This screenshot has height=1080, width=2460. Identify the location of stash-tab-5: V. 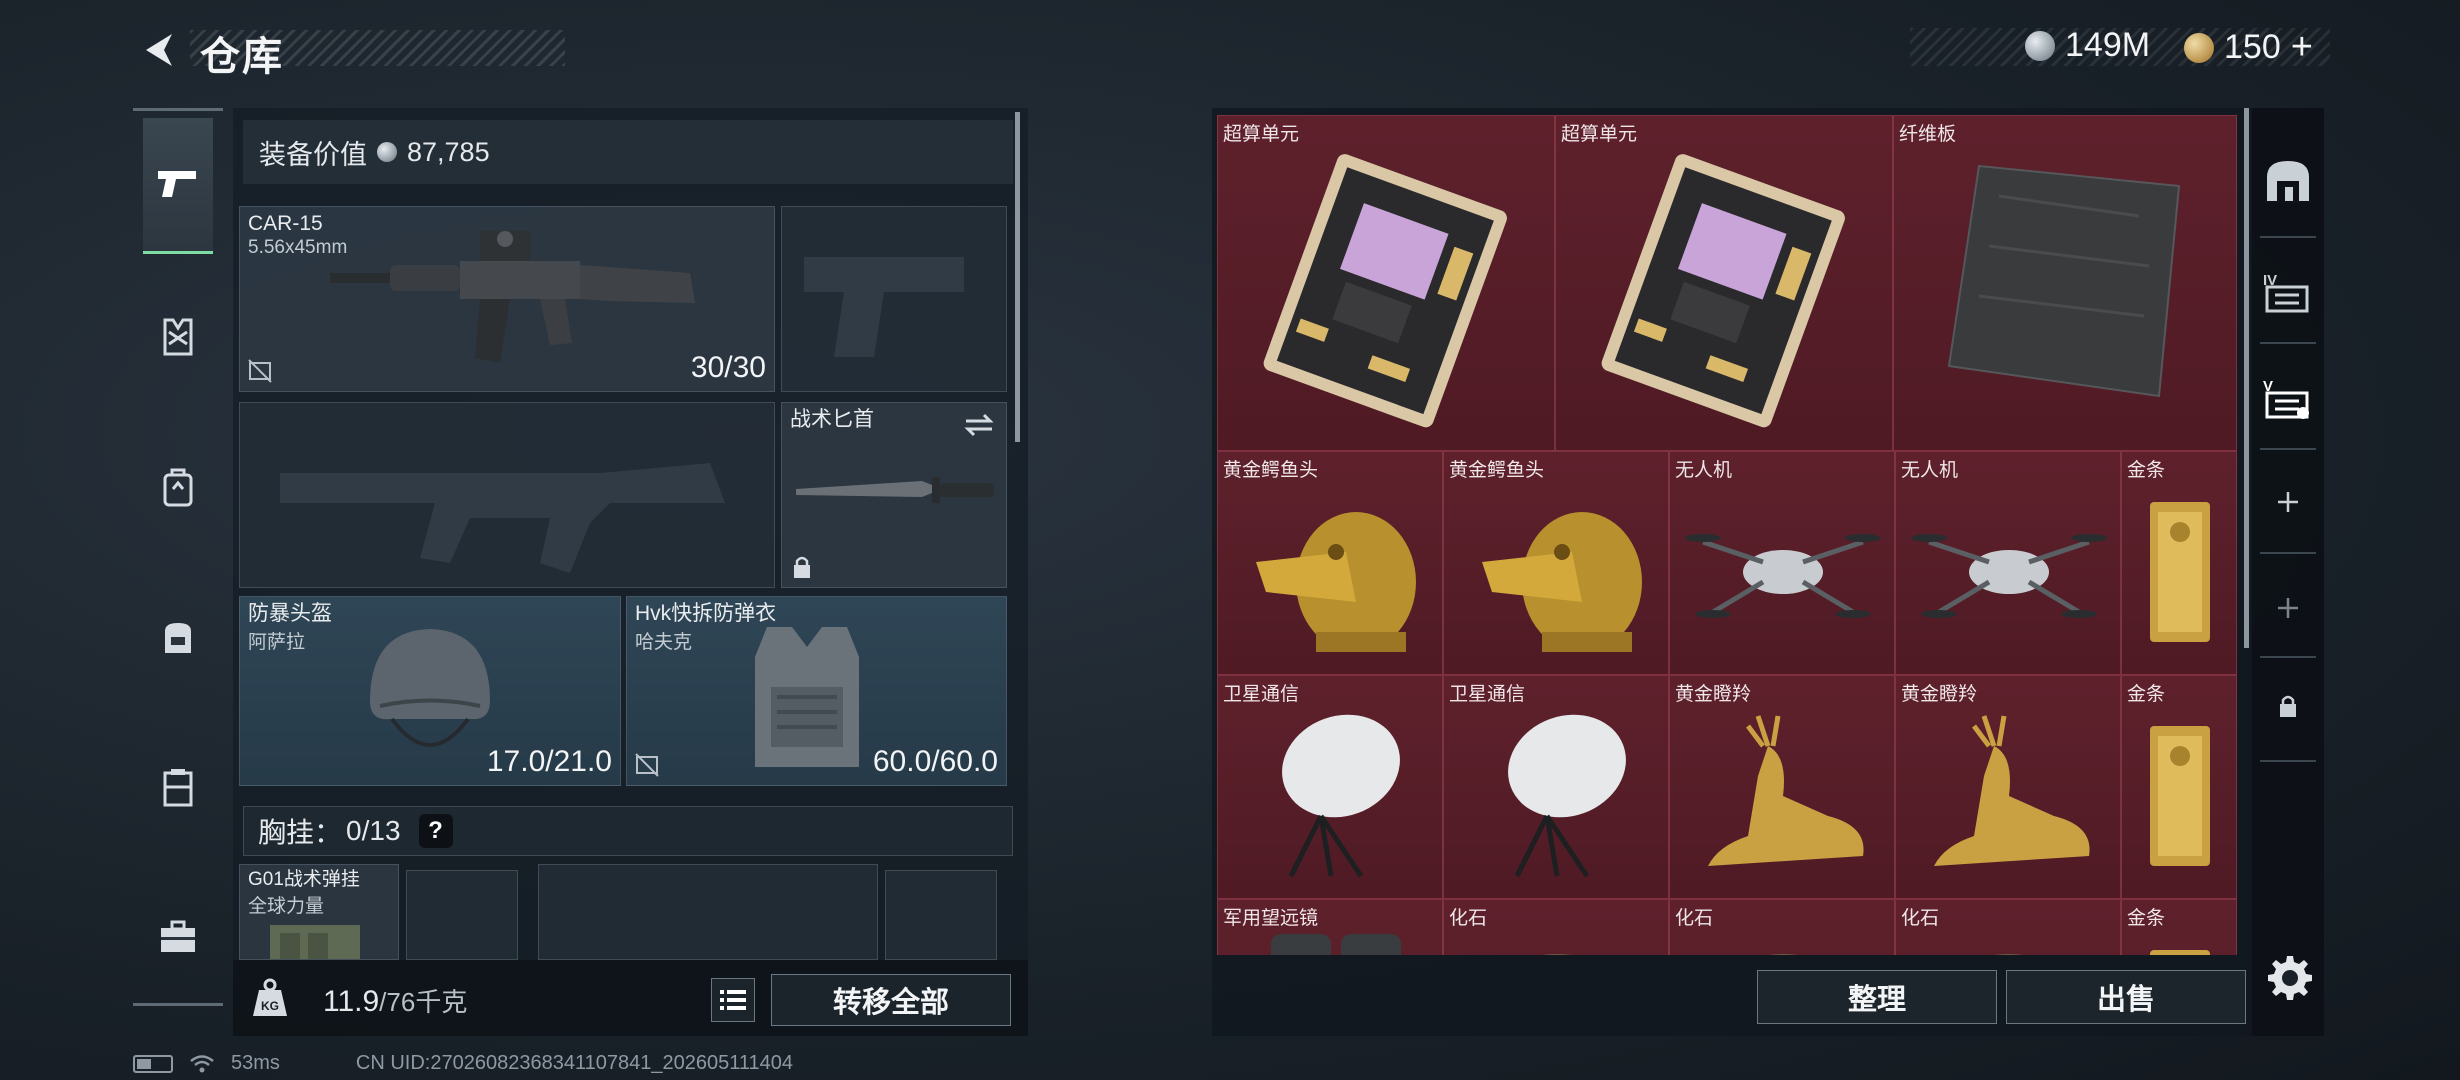
(2288, 398).